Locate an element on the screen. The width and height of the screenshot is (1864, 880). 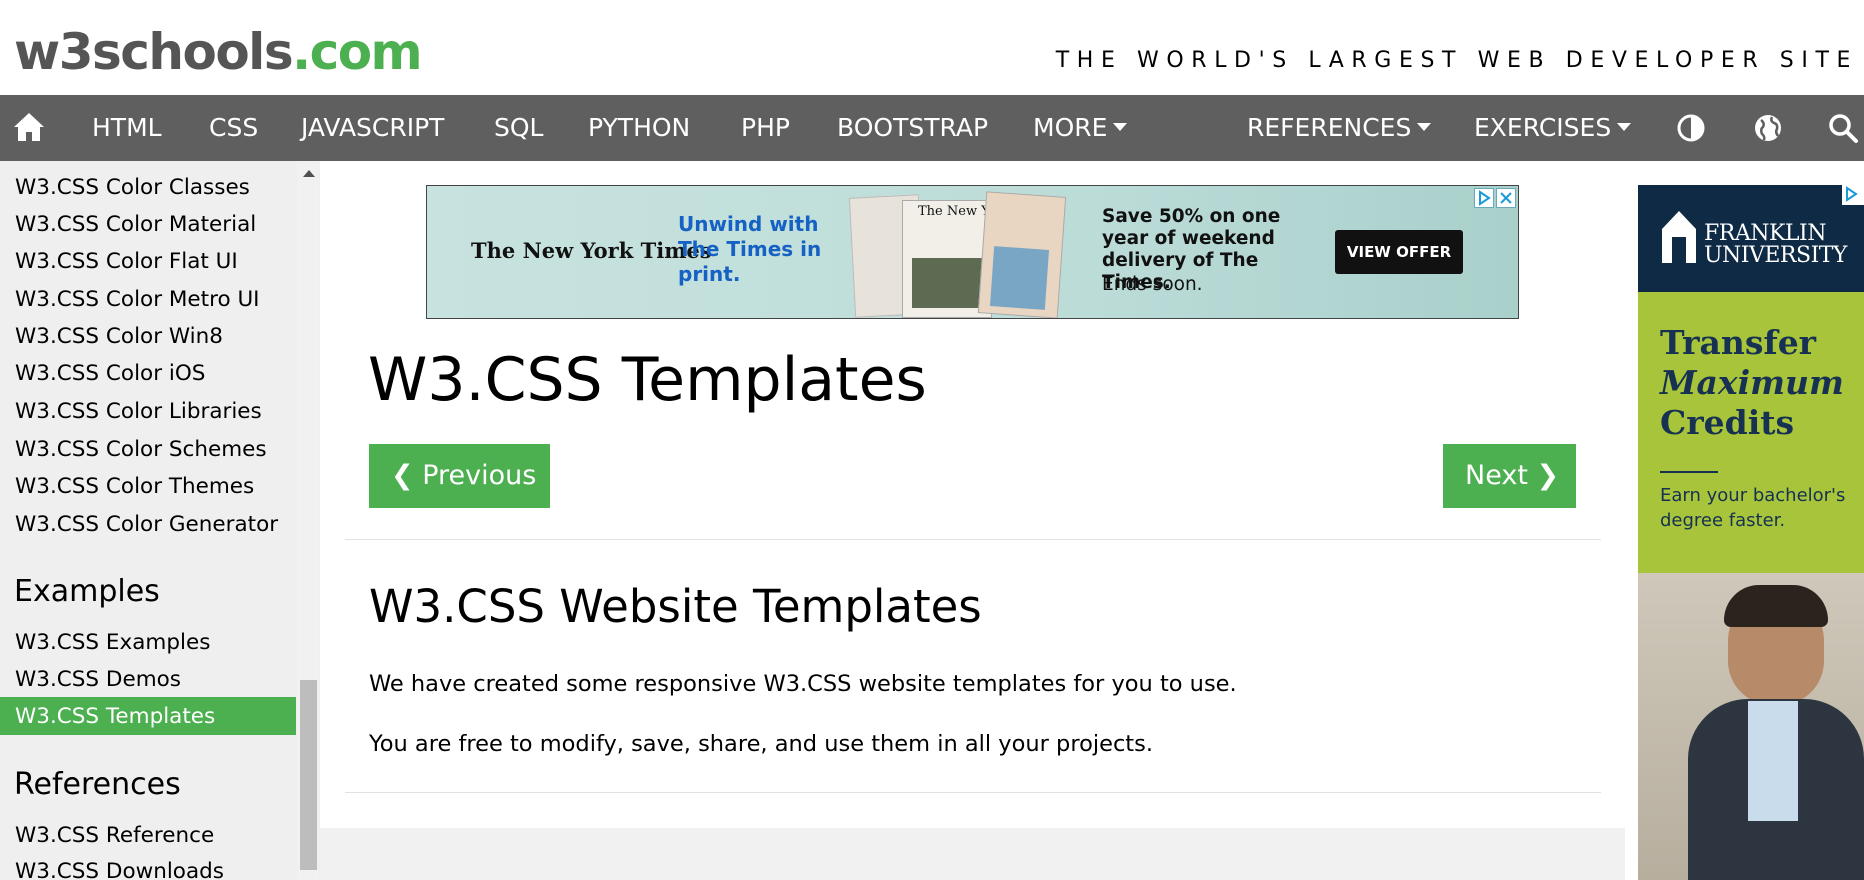
sidebar-heading-examples: Examples is located at coordinates (87, 591).